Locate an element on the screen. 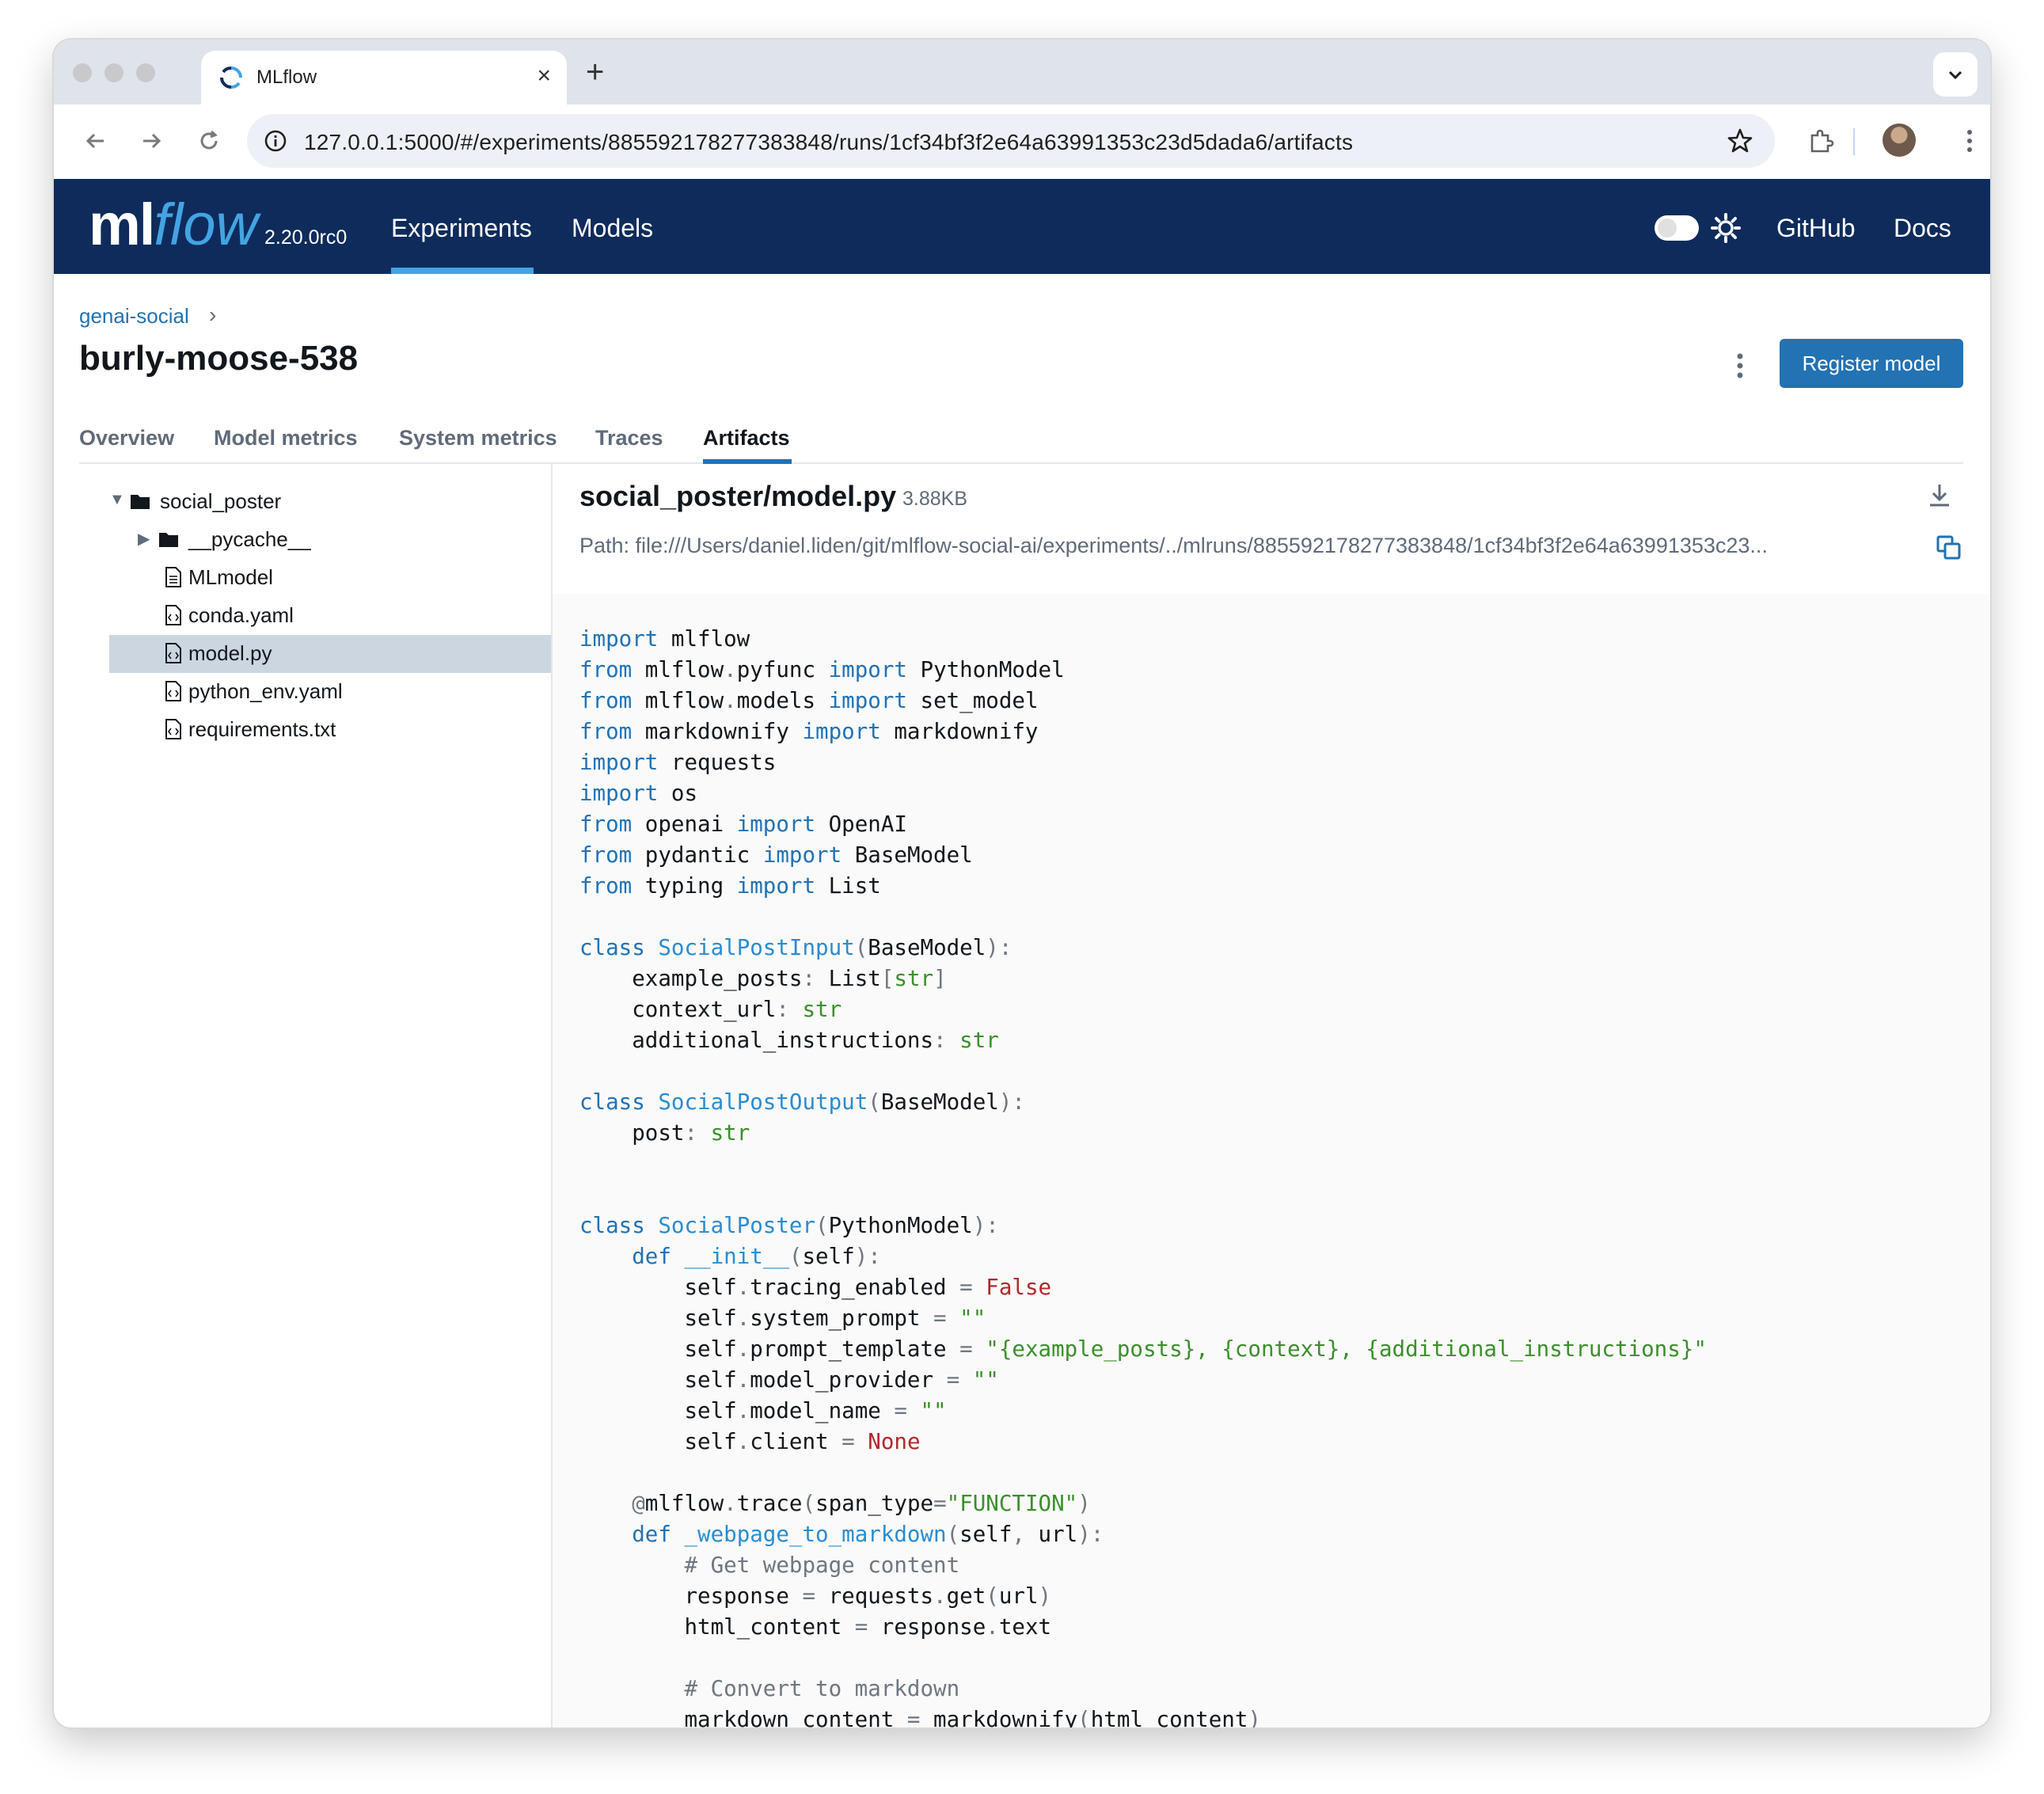 Image resolution: width=2044 pixels, height=1794 pixels. tree-item-requirements-txt: requirements.txt is located at coordinates (330, 730).